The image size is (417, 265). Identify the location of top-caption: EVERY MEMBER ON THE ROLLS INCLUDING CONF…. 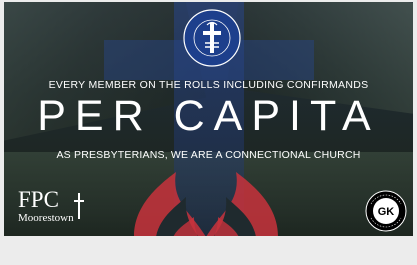
(208, 85).